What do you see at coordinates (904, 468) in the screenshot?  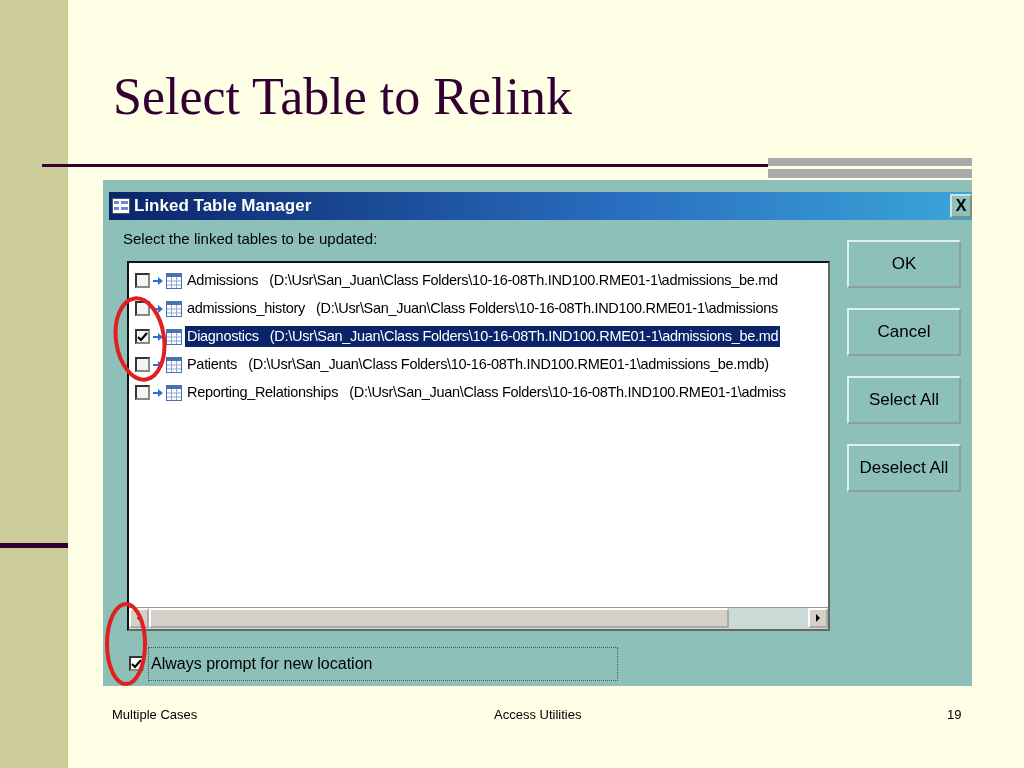 I see `dialog-button: Deselect All` at bounding box center [904, 468].